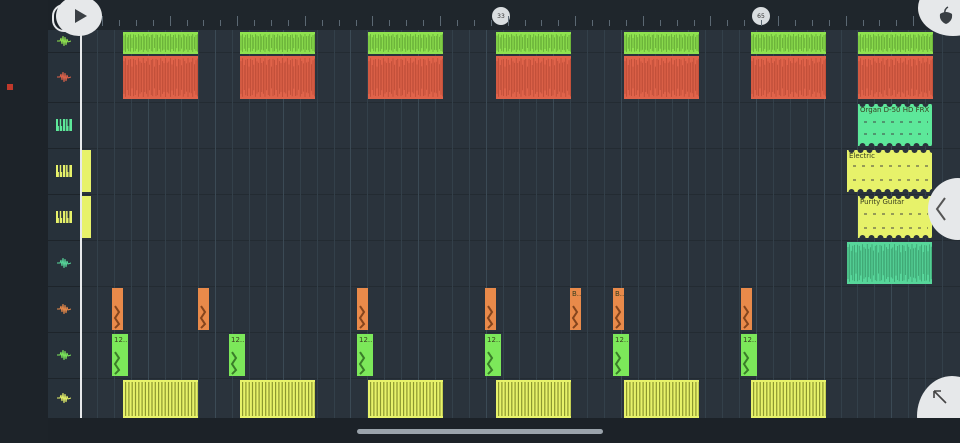  What do you see at coordinates (24, 221) in the screenshot?
I see `left-margin` at bounding box center [24, 221].